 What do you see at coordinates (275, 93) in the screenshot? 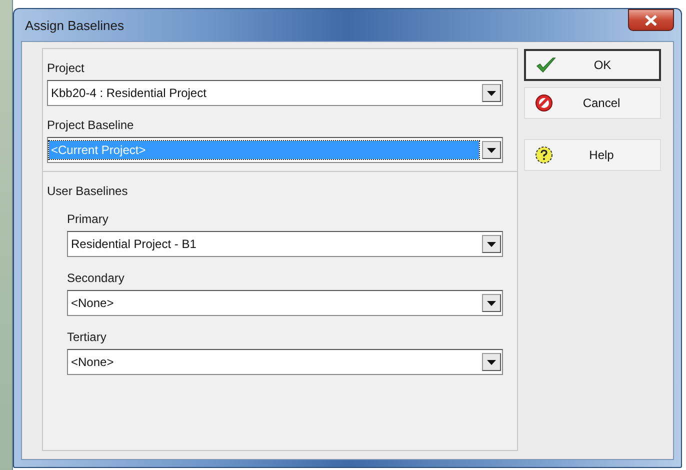
I see `dropdown-field: Kbb20-4 : Residential Project` at bounding box center [275, 93].